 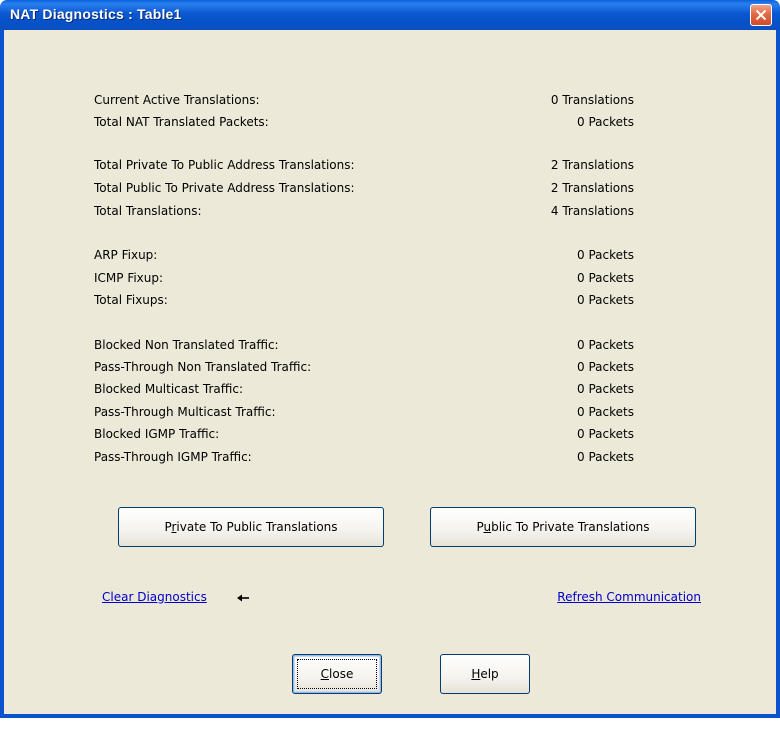 I want to click on title-bar: NAT Diagnostics : Table1, so click(x=390, y=15).